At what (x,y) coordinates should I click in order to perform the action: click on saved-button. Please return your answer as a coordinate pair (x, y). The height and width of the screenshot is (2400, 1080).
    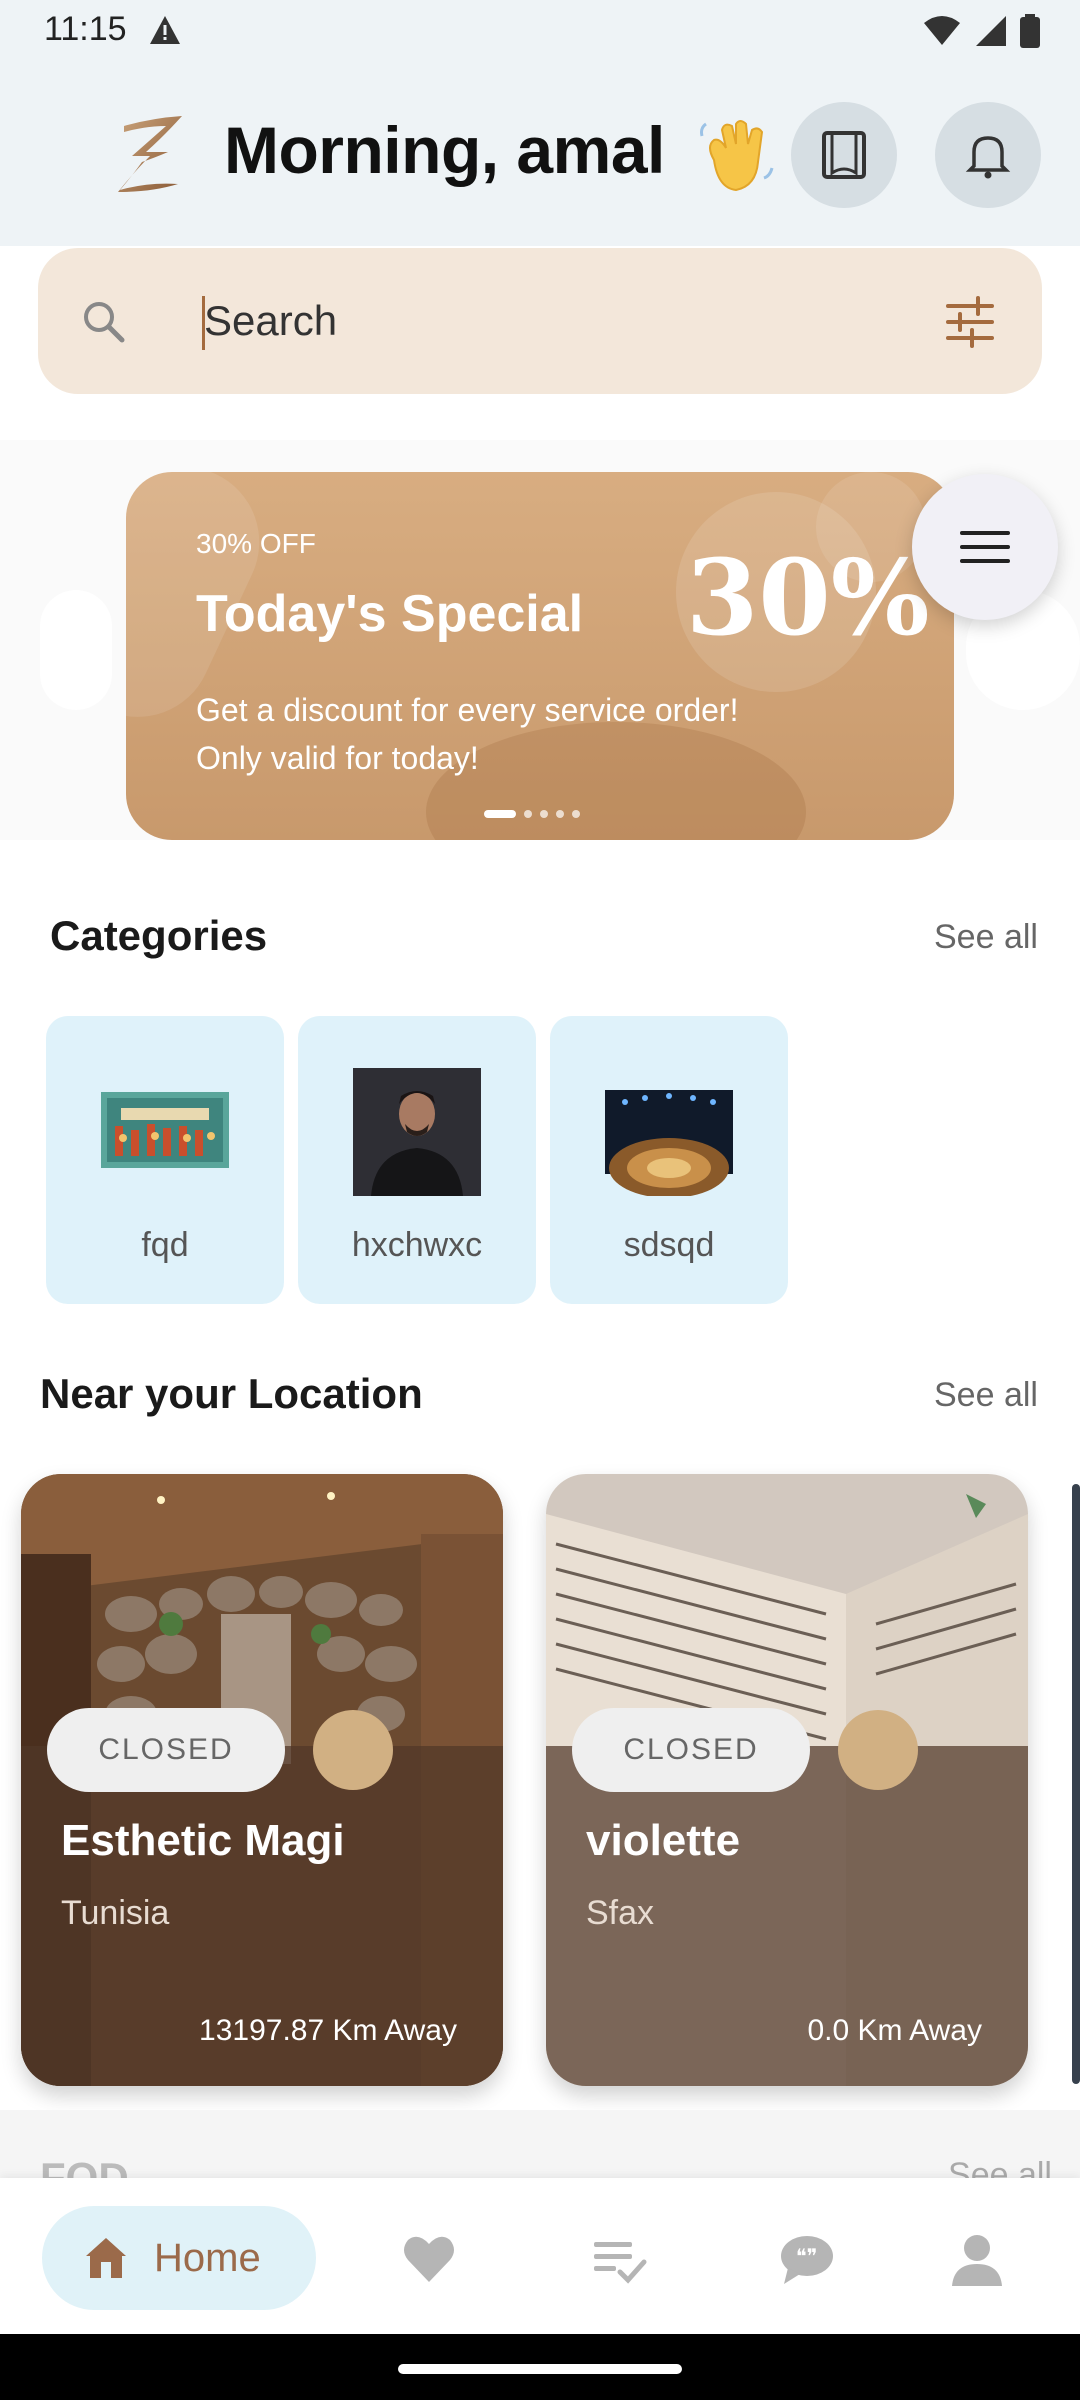
    Looking at the image, I should click on (844, 155).